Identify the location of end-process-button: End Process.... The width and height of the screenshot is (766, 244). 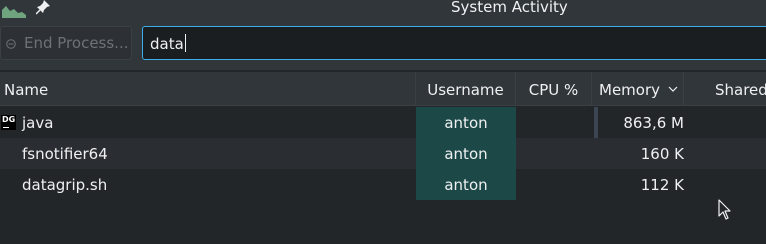
(66, 43).